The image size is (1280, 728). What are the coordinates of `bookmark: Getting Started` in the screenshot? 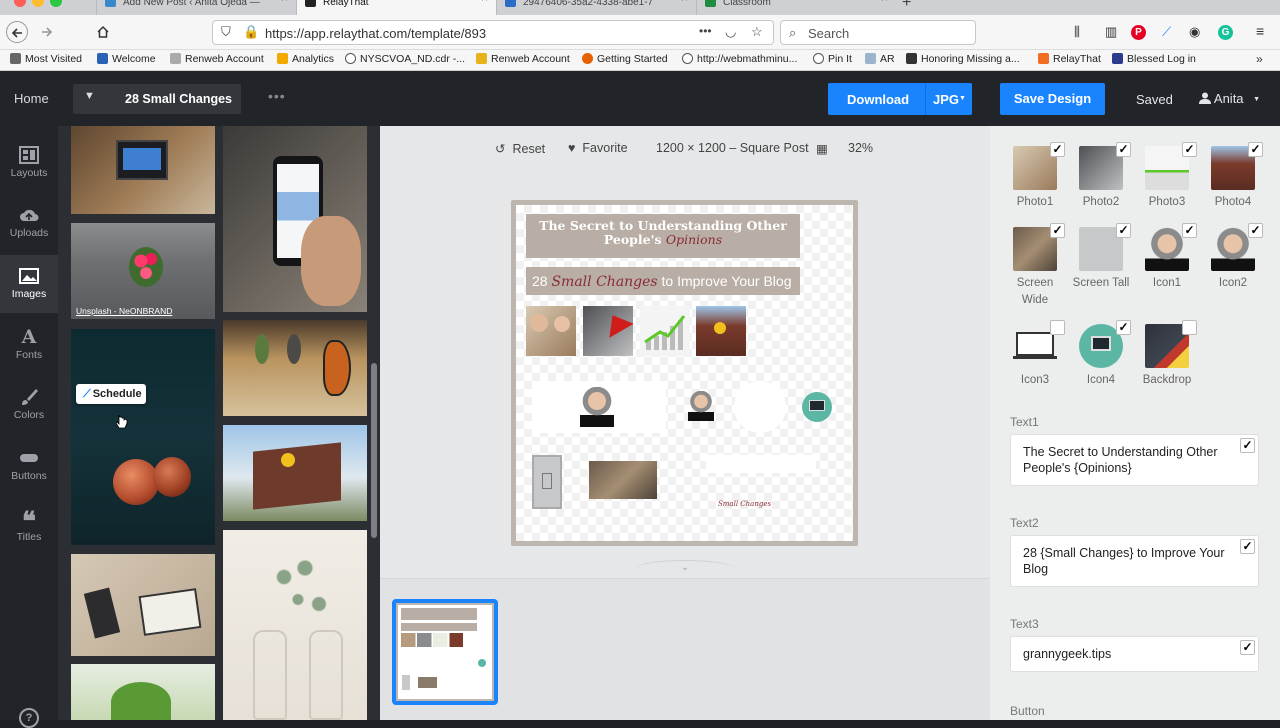 It's located at (625, 59).